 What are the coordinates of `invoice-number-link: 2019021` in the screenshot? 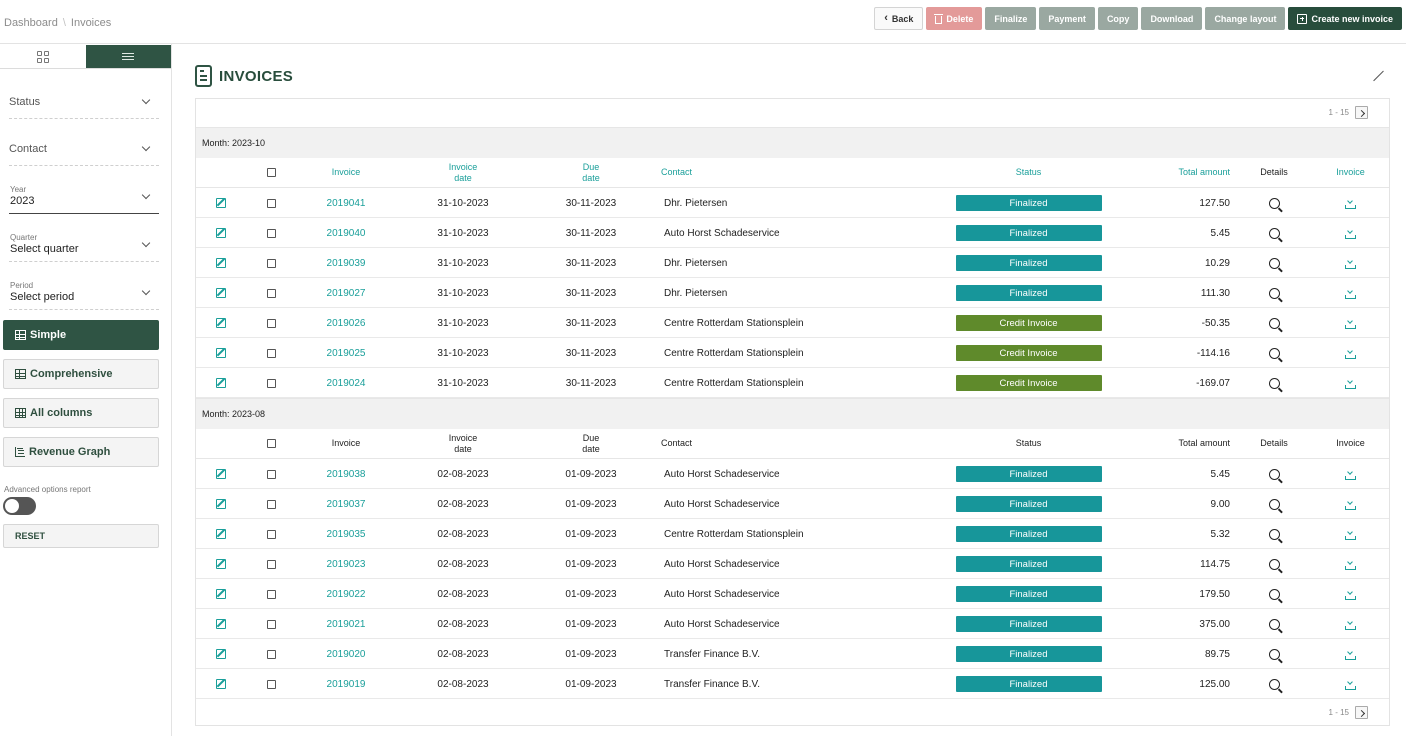 It's located at (346, 624).